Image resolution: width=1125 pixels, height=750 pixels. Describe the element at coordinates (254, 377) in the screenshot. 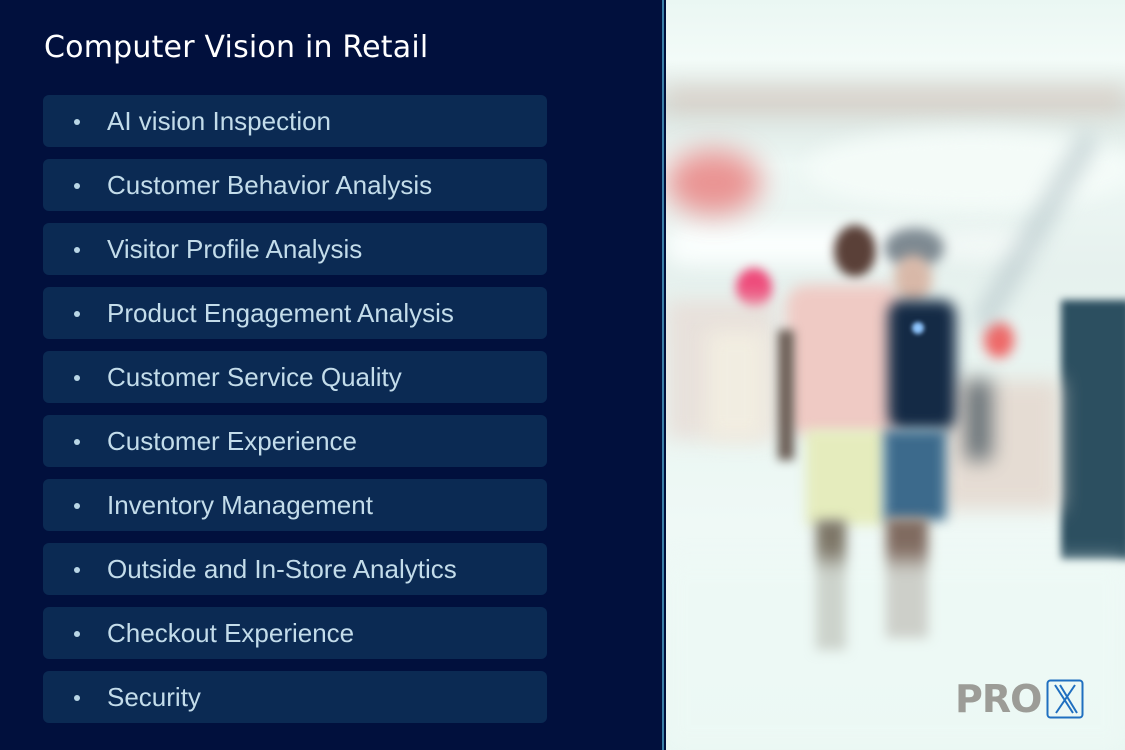

I see `list-item-label: Customer Service Quality` at that location.